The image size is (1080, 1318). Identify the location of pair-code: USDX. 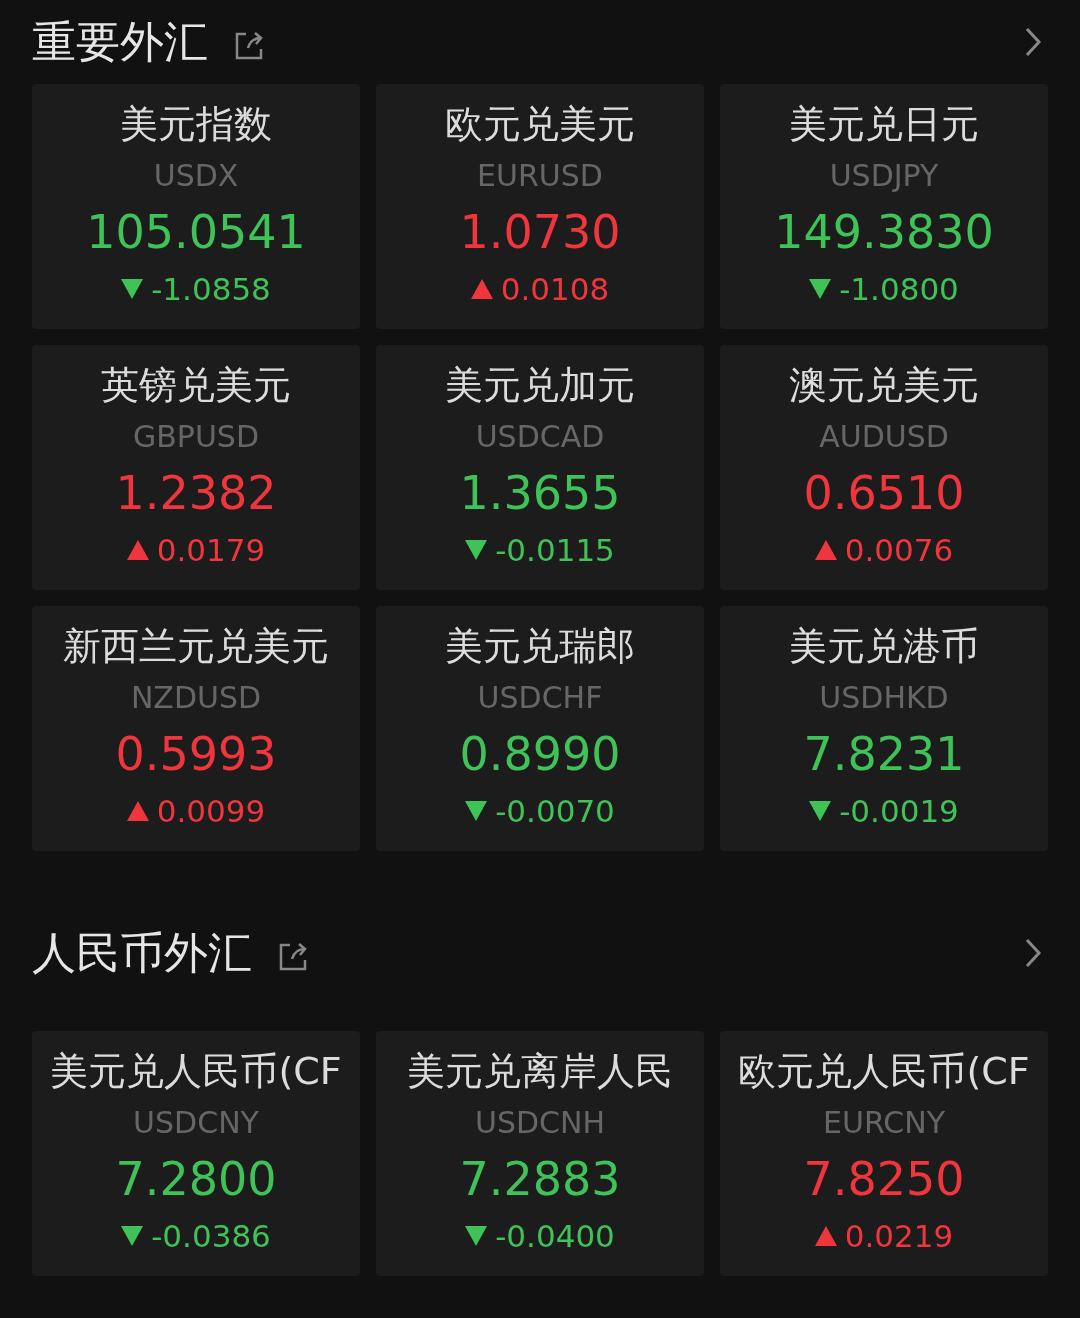
(196, 175).